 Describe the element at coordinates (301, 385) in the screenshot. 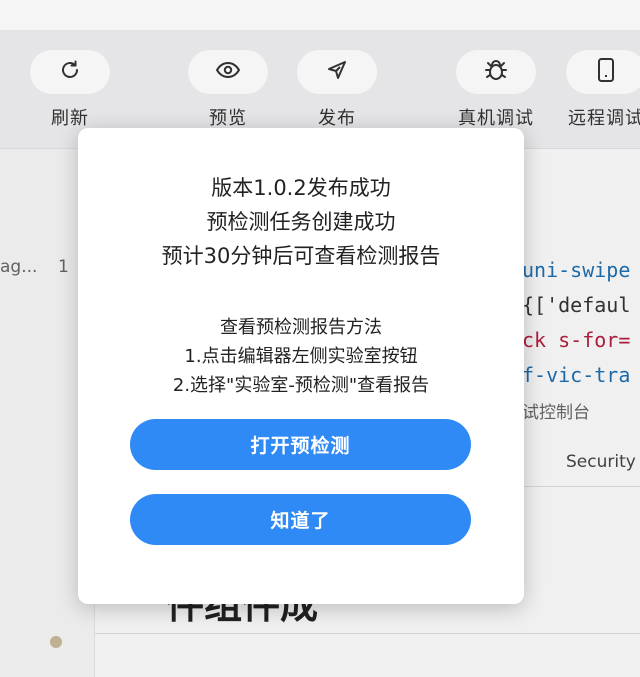

I see `hint-step: 2.选择"实验室-预检测"查看报告` at that location.